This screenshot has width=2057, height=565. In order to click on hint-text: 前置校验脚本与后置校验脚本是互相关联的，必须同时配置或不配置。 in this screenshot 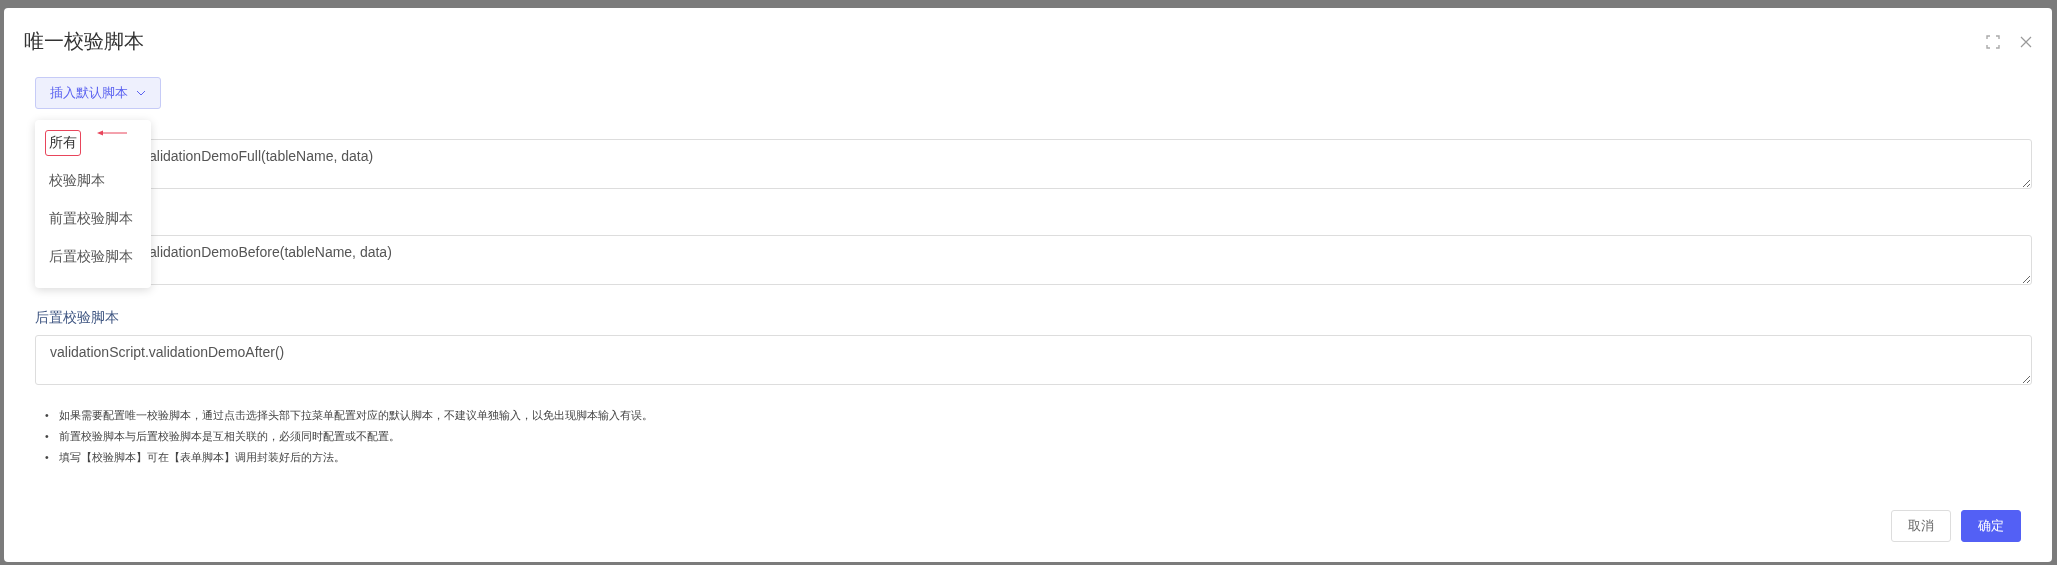, I will do `click(229, 436)`.